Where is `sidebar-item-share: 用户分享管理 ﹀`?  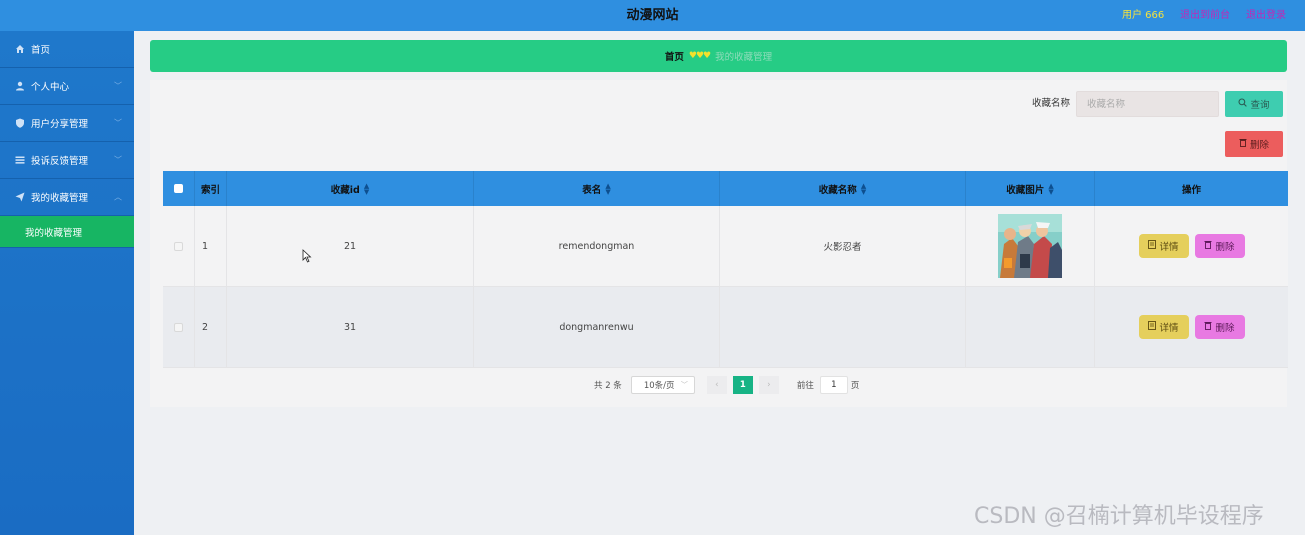
sidebar-item-share: 用户分享管理 ﹀ is located at coordinates (67, 123).